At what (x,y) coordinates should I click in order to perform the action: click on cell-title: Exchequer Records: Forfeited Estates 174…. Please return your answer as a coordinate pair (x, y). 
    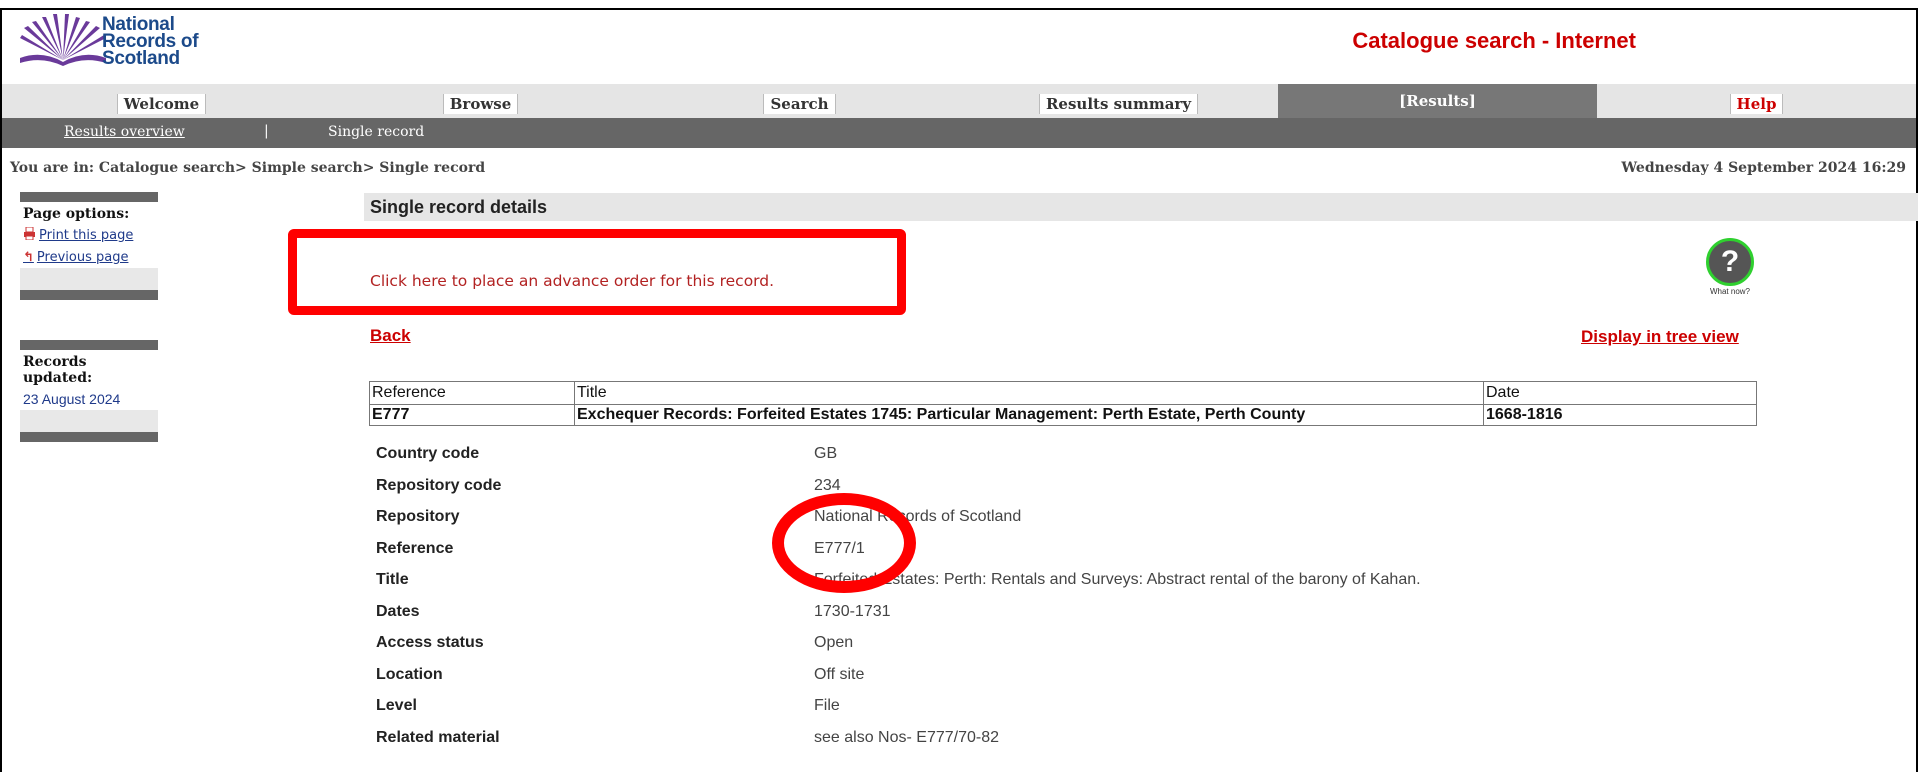
    Looking at the image, I should click on (1029, 415).